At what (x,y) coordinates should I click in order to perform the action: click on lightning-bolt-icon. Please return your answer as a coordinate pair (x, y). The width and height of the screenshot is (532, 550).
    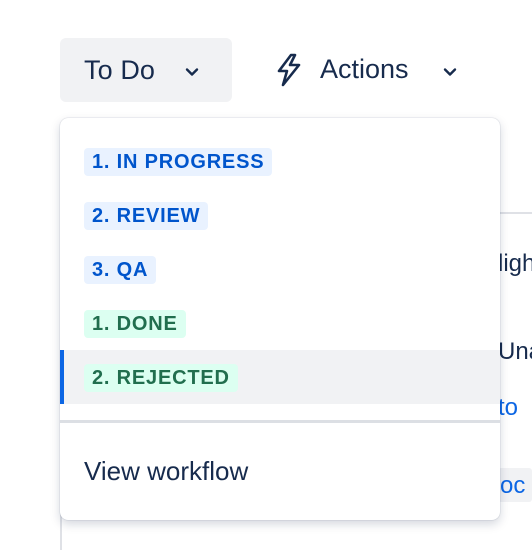
    Looking at the image, I should click on (289, 72).